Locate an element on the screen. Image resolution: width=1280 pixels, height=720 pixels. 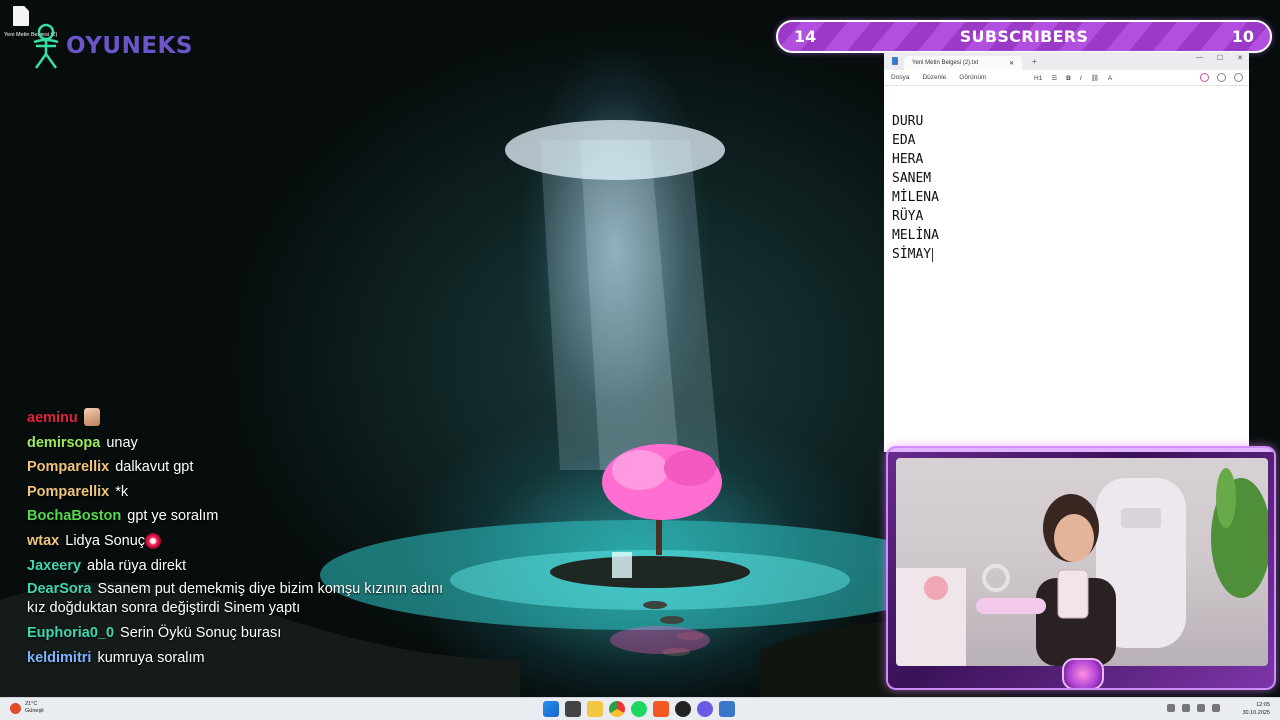
menu-edit: Düzenle is located at coordinates (934, 77).